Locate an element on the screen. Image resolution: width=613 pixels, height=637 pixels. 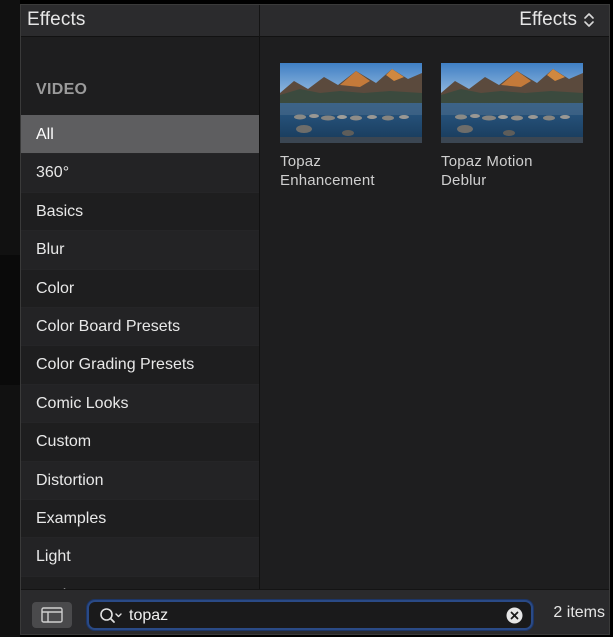
category-item-distortion: Distortion is located at coordinates (140, 479).